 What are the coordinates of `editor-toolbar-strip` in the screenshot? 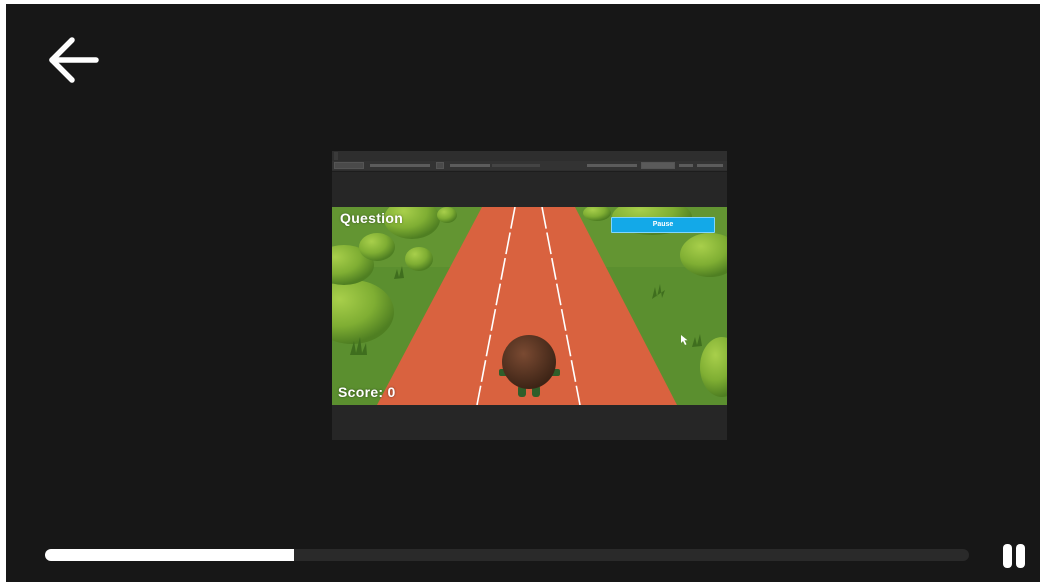 It's located at (529, 165).